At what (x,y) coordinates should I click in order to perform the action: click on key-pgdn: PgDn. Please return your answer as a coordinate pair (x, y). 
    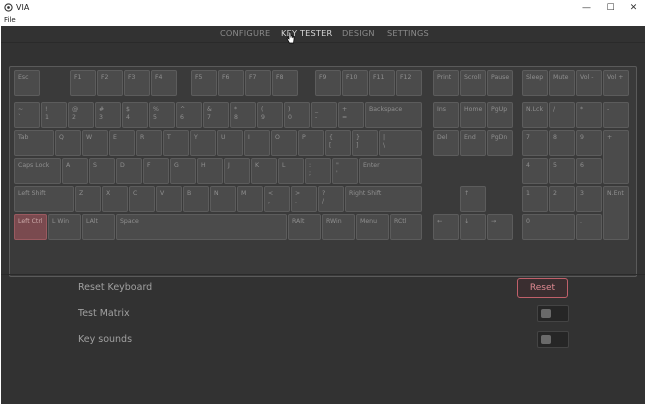
    Looking at the image, I should click on (500, 143).